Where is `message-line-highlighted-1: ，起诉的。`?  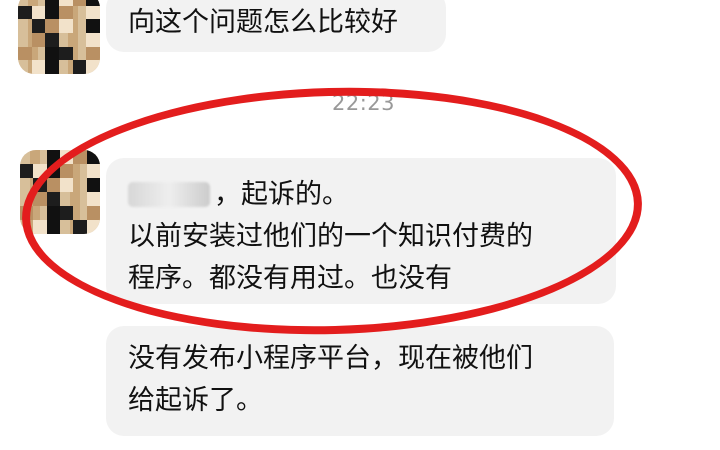
message-line-highlighted-1: ，起诉的。 is located at coordinates (361, 195).